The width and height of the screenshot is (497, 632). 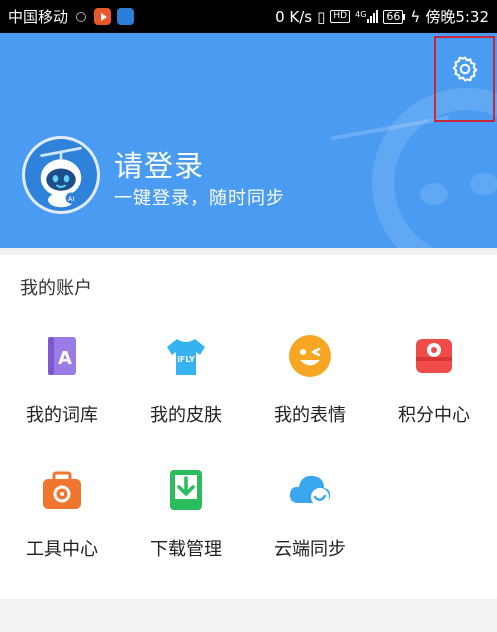 I want to click on dictionary-icon-letter: A, so click(x=65, y=358).